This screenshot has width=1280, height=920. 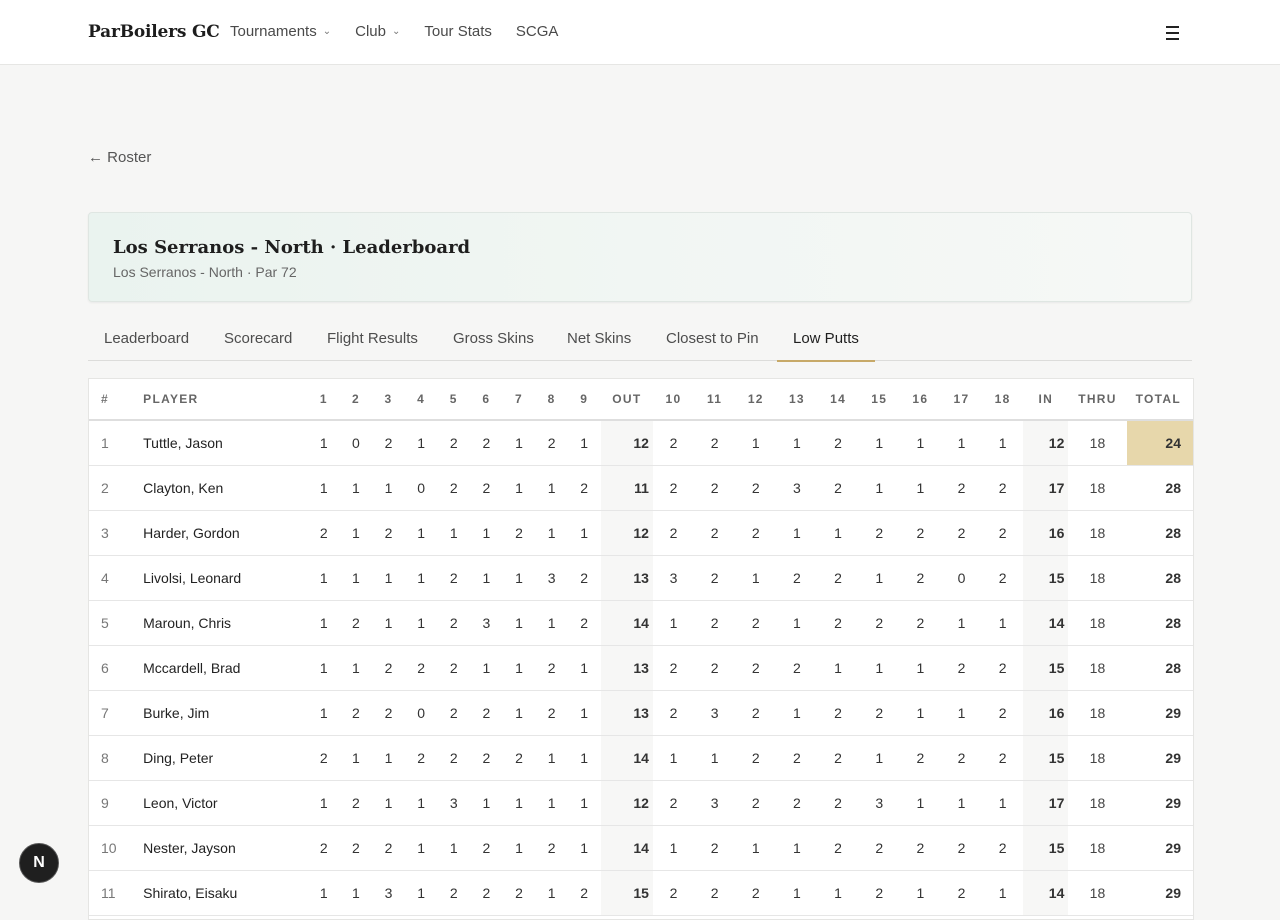 What do you see at coordinates (110, 803) in the screenshot?
I see `rank-cell: 9` at bounding box center [110, 803].